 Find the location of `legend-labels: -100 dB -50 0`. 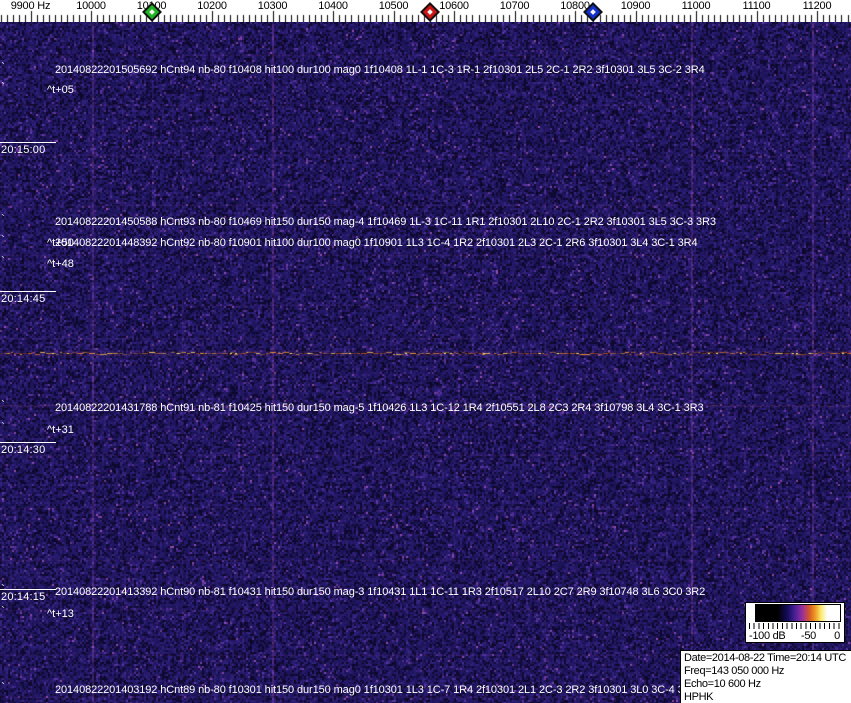

legend-labels: -100 dB -50 0 is located at coordinates (795, 636).